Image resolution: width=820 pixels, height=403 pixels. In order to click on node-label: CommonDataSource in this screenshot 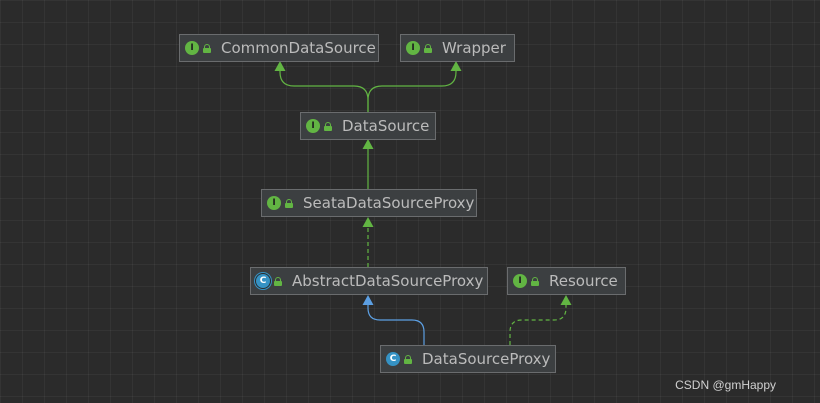, I will do `click(298, 48)`.